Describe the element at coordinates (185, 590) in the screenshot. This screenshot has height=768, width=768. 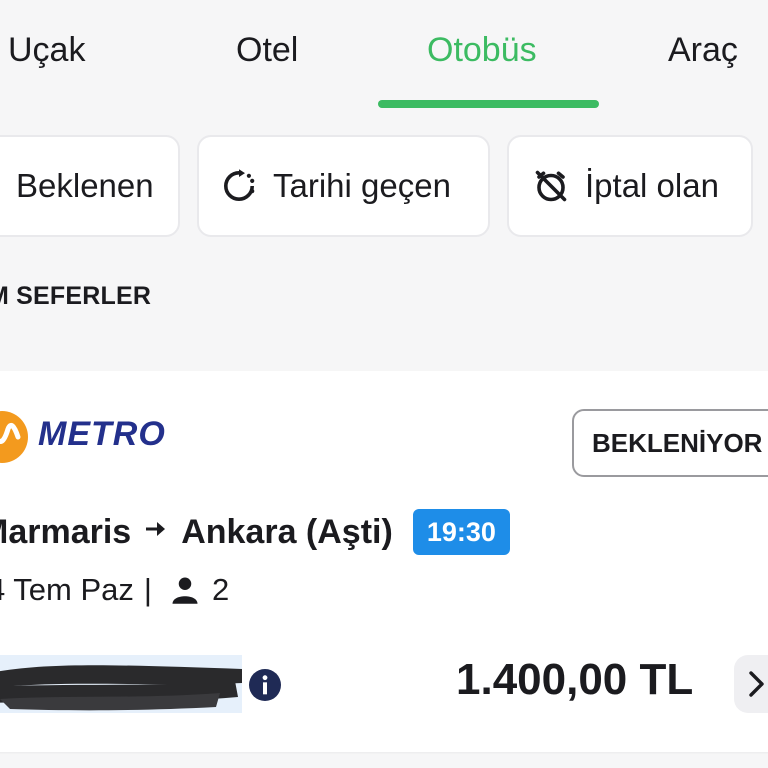
I see `person-icon` at that location.